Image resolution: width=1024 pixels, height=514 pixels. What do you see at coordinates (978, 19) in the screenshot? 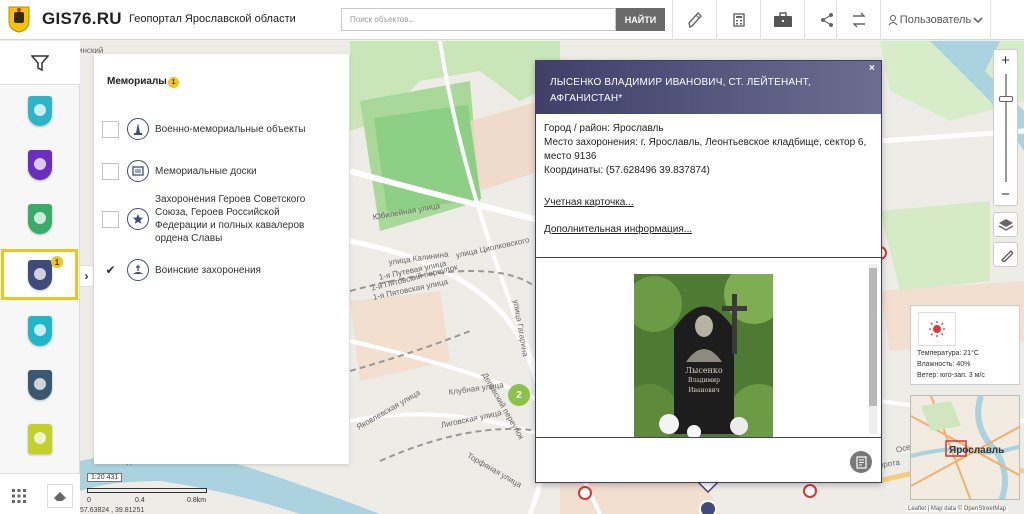
I see `chevron-down-icon` at bounding box center [978, 19].